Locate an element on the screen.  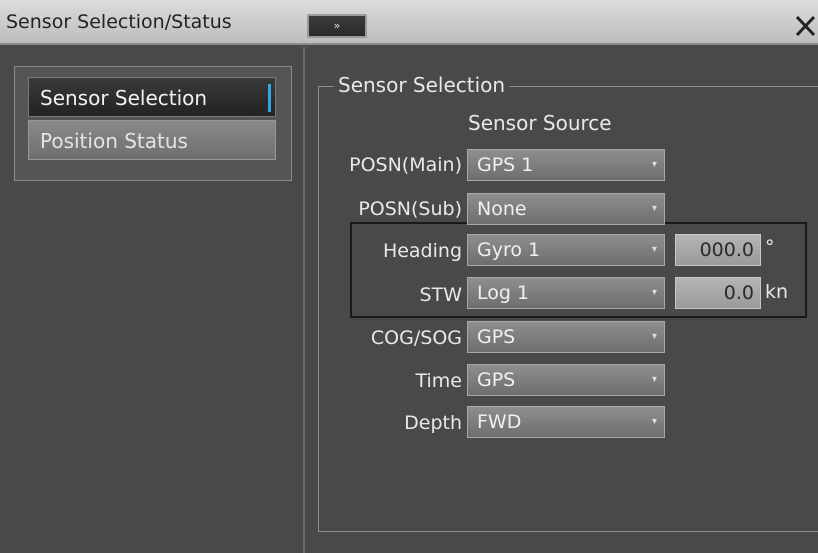
posn-main-dropdown: GPS 1 ▾ is located at coordinates (566, 165).